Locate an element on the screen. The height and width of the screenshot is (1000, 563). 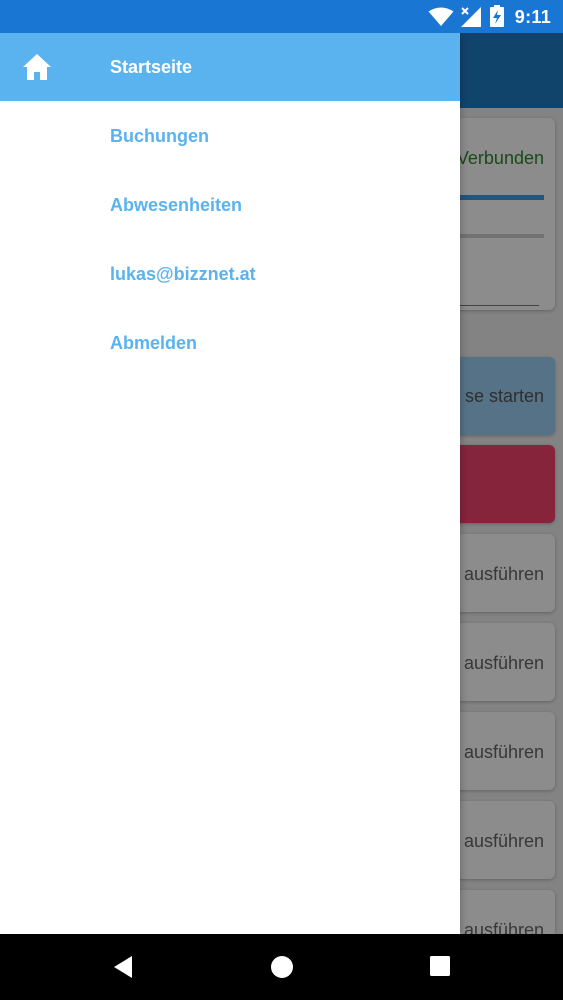
home-circle-icon is located at coordinates (282, 967).